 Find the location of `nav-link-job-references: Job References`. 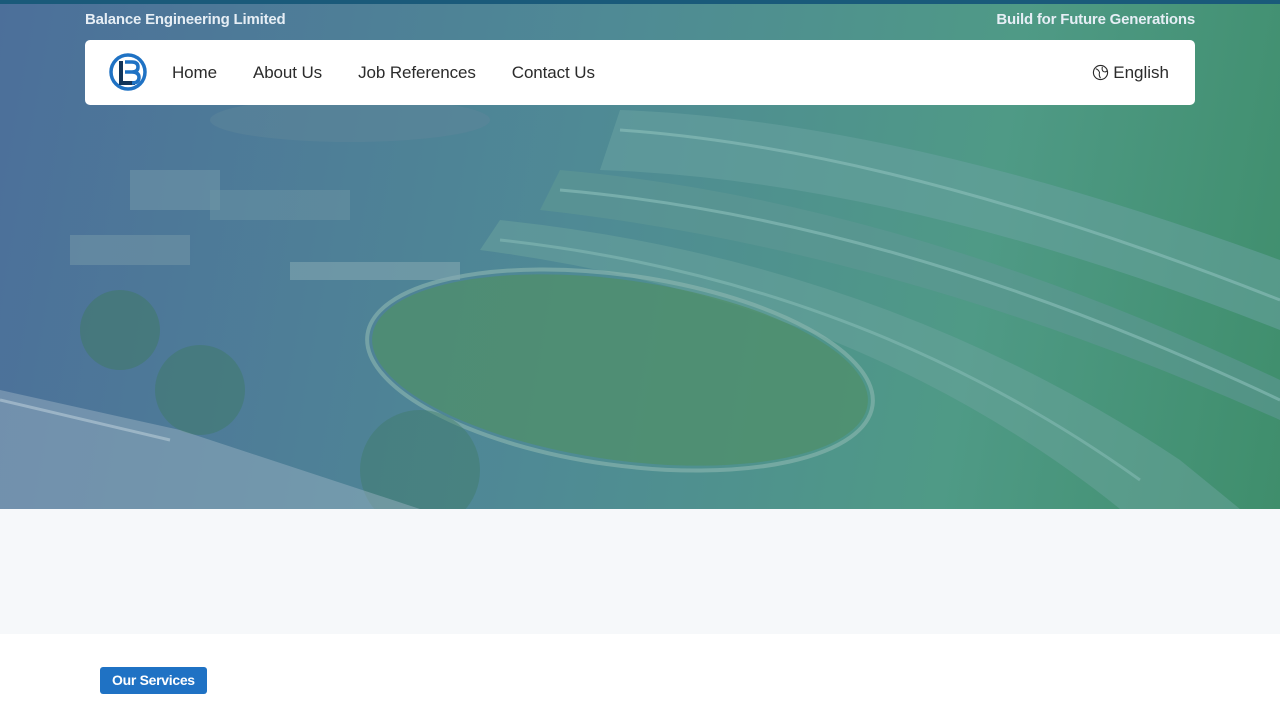

nav-link-job-references: Job References is located at coordinates (417, 73).